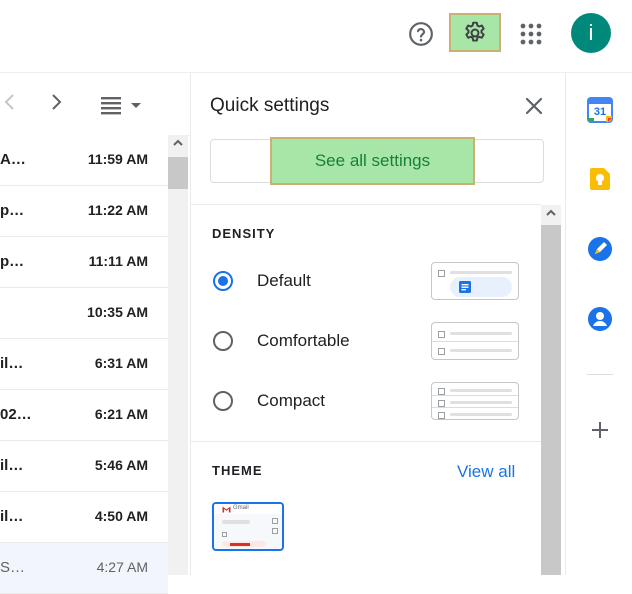 This screenshot has height=594, width=632. I want to click on radio-compact, so click(223, 401).